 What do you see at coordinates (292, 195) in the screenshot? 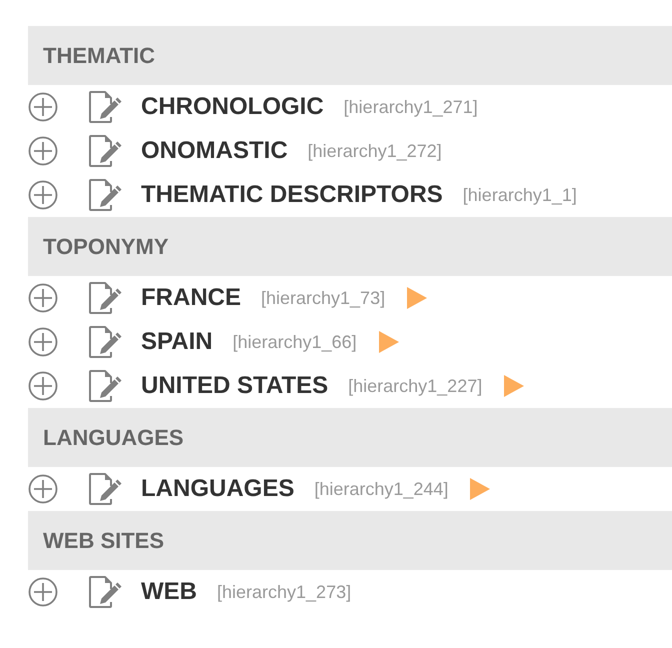
I see `category-label: THEMATIC DESCRIPTORS` at bounding box center [292, 195].